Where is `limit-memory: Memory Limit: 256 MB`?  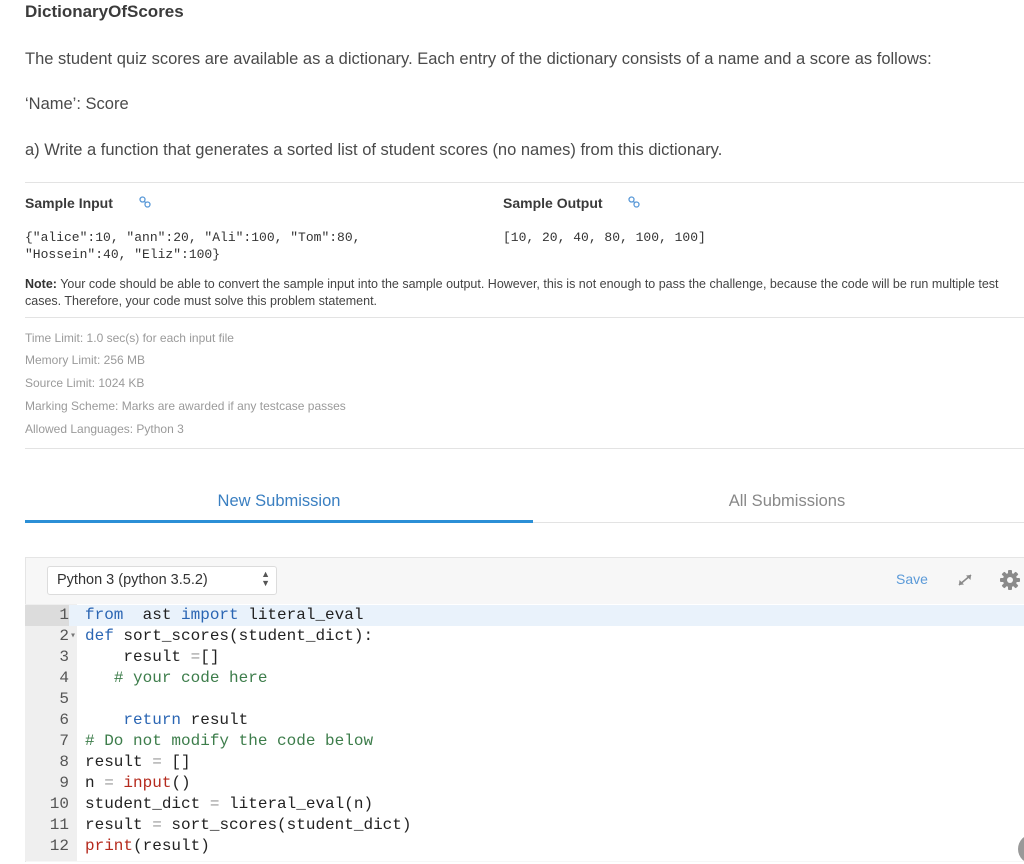
limit-memory: Memory Limit: 256 MB is located at coordinates (85, 360).